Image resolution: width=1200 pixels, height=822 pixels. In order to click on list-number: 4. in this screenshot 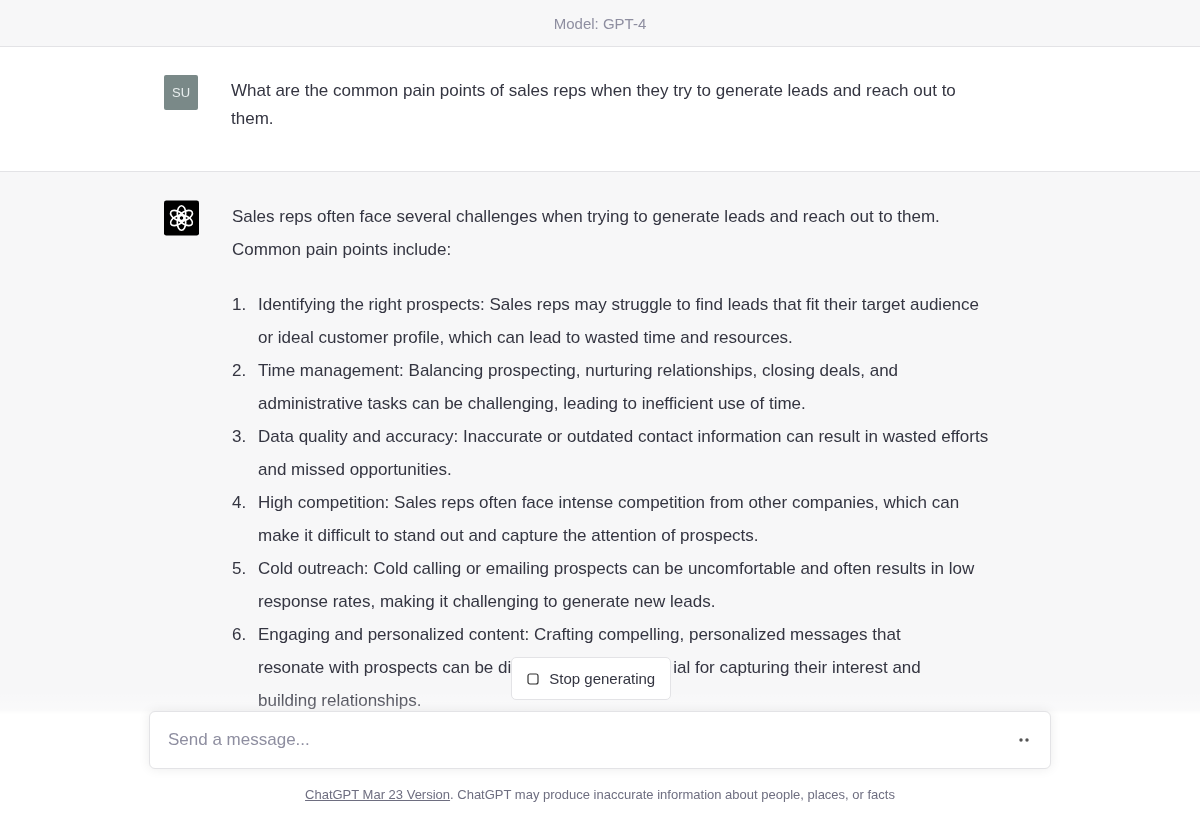, I will do `click(240, 503)`.